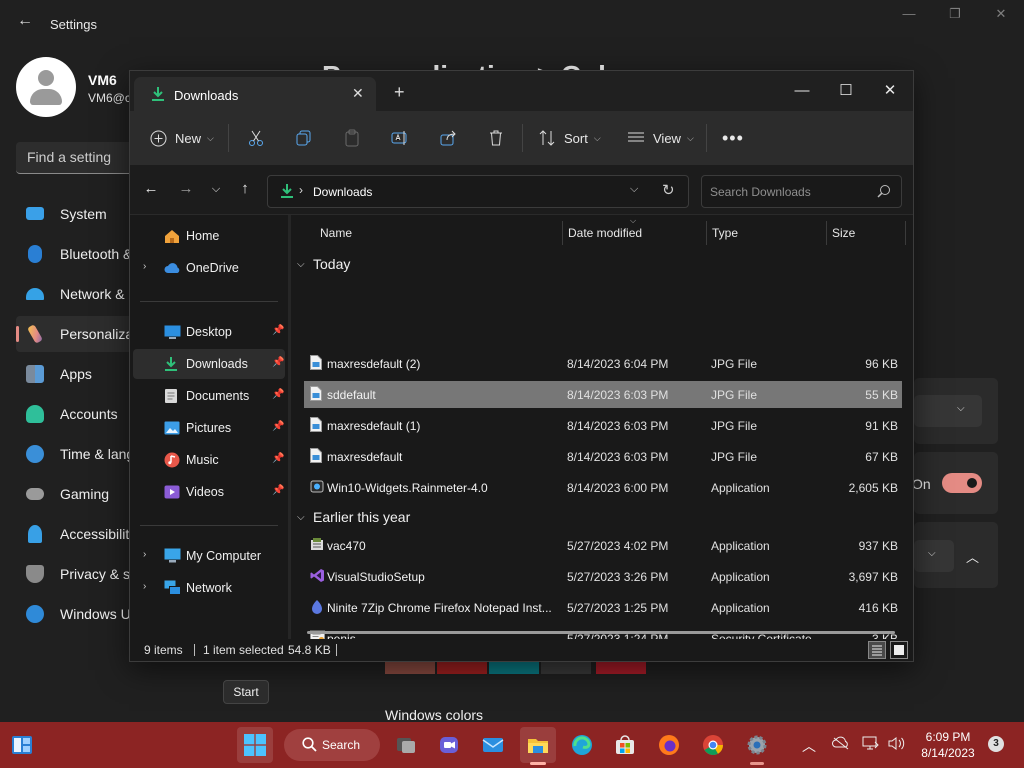 This screenshot has height=768, width=1024. What do you see at coordinates (948, 411) in the screenshot?
I see `mode-dropdown: ⌵` at bounding box center [948, 411].